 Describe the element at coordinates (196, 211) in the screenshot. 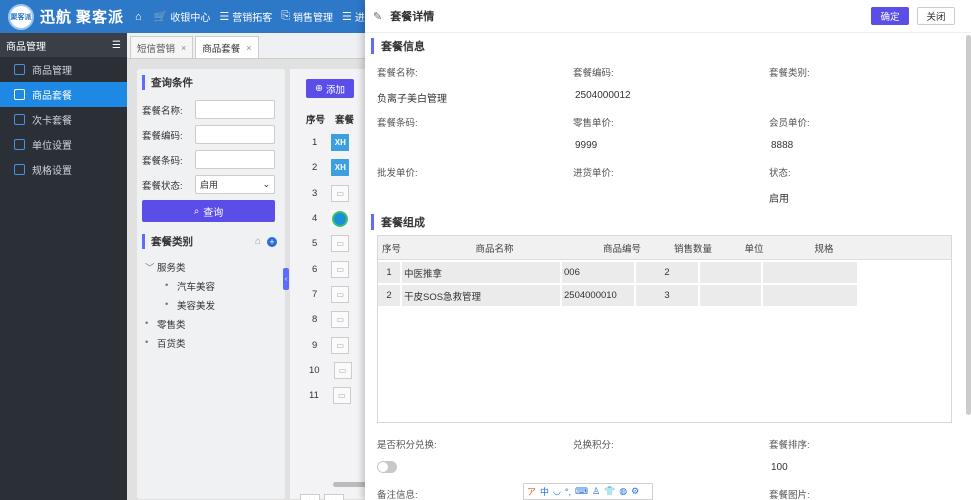

I see `search-icon: ⌕` at that location.